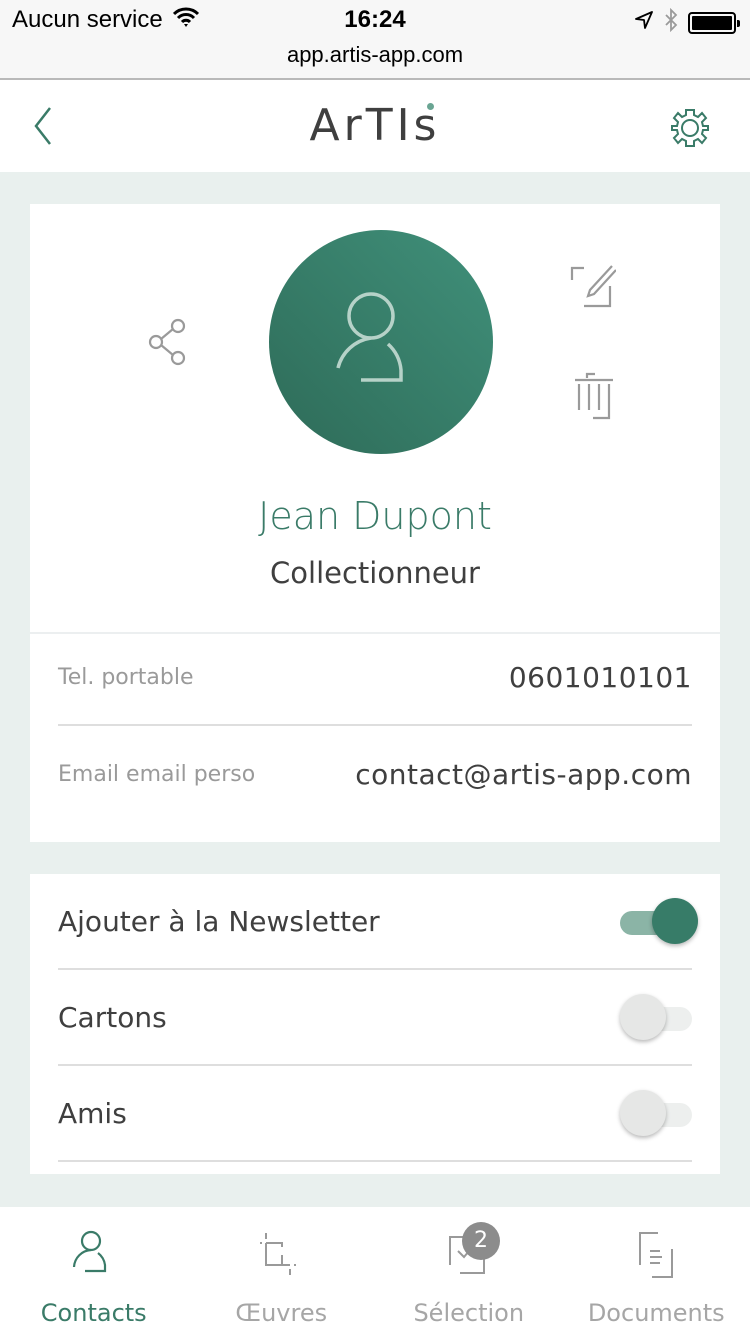 Image resolution: width=750 pixels, height=1334 pixels. Describe the element at coordinates (430, 106) in the screenshot. I see `logo-dot` at that location.